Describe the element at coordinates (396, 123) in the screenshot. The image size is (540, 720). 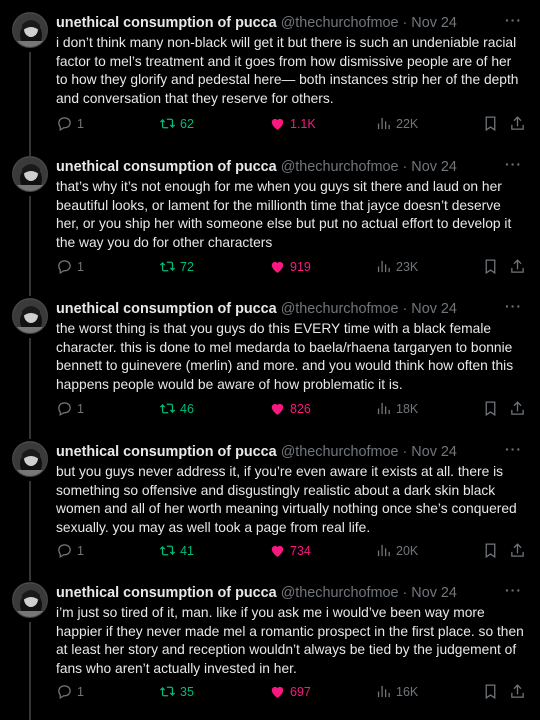
I see `views-button: 22K` at that location.